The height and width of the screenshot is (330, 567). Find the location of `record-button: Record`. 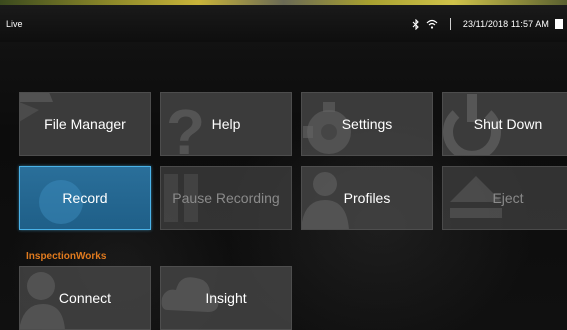

record-button: Record is located at coordinates (85, 198).